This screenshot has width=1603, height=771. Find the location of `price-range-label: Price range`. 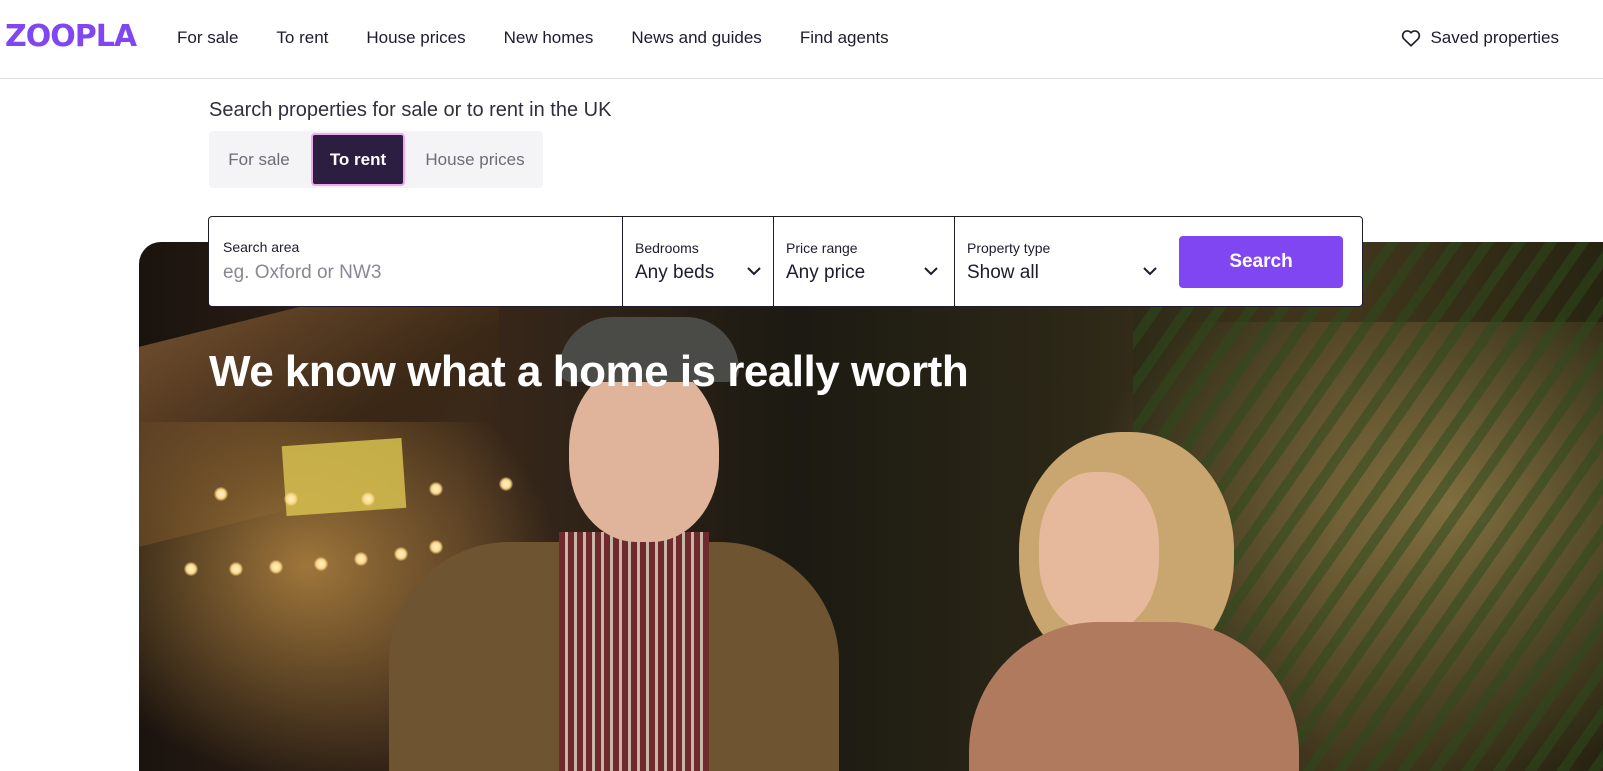

price-range-label: Price range is located at coordinates (822, 248).